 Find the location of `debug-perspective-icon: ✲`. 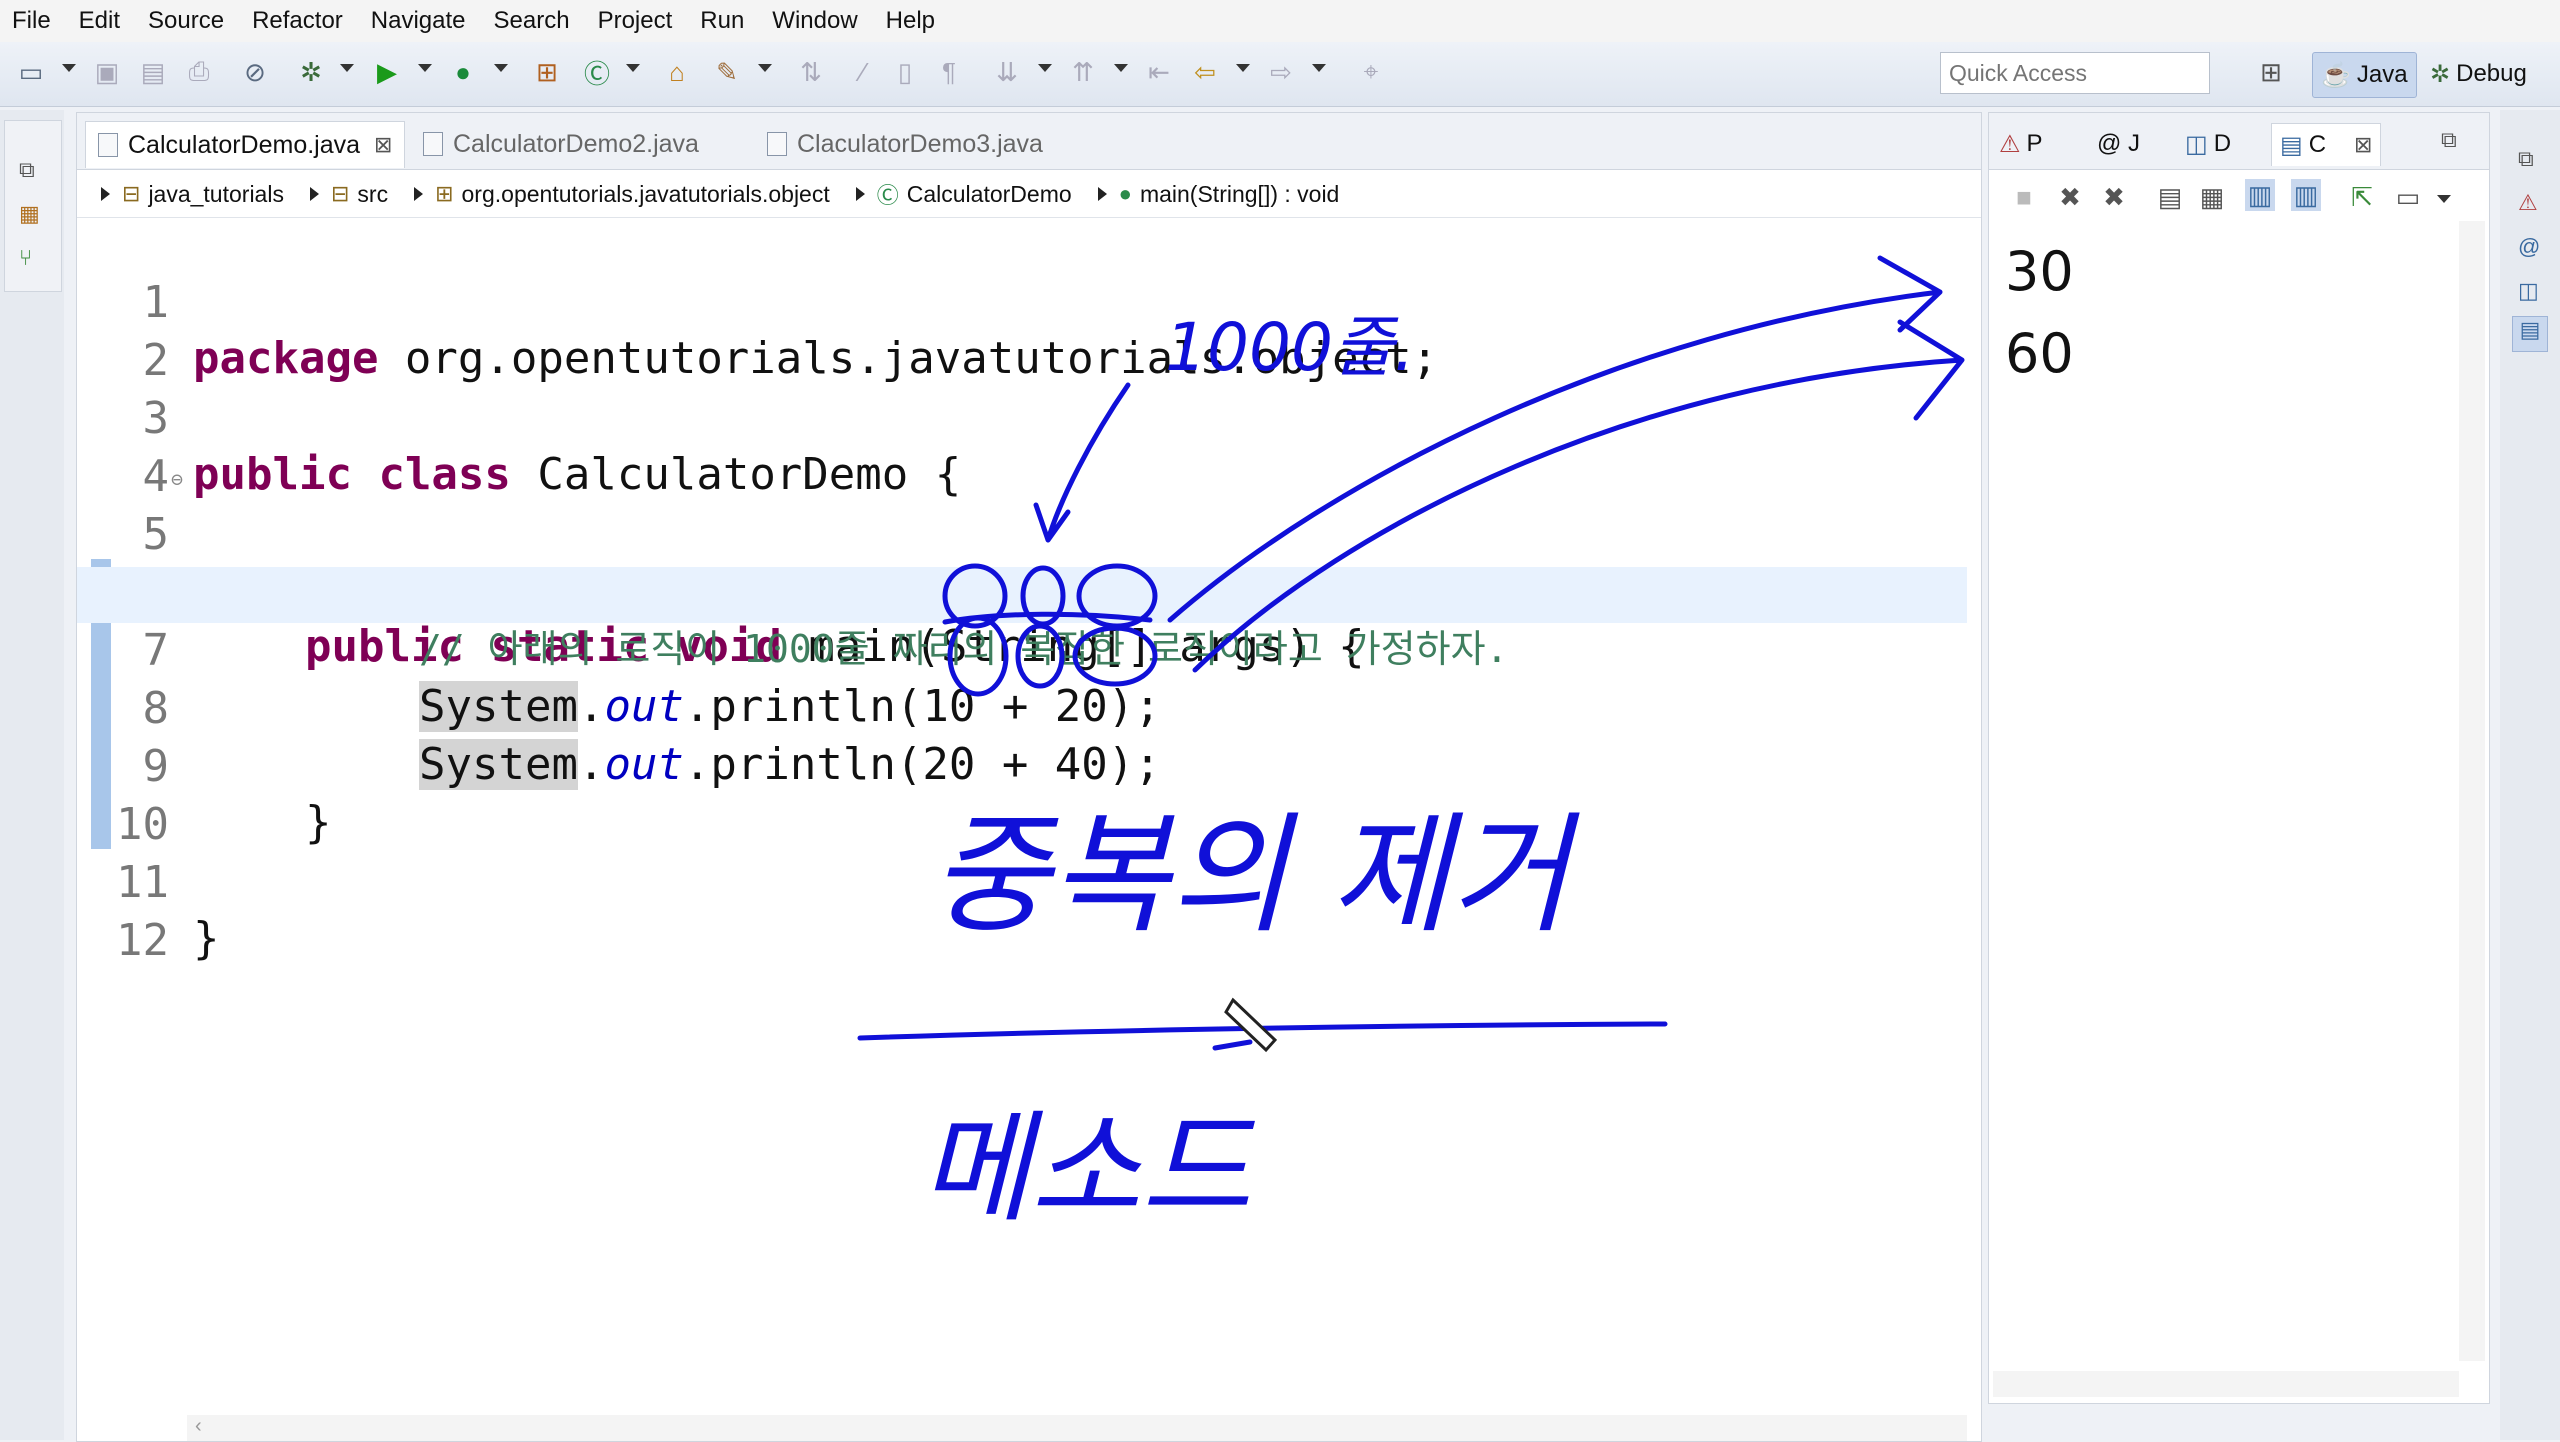

debug-perspective-icon: ✲ is located at coordinates (2440, 74).